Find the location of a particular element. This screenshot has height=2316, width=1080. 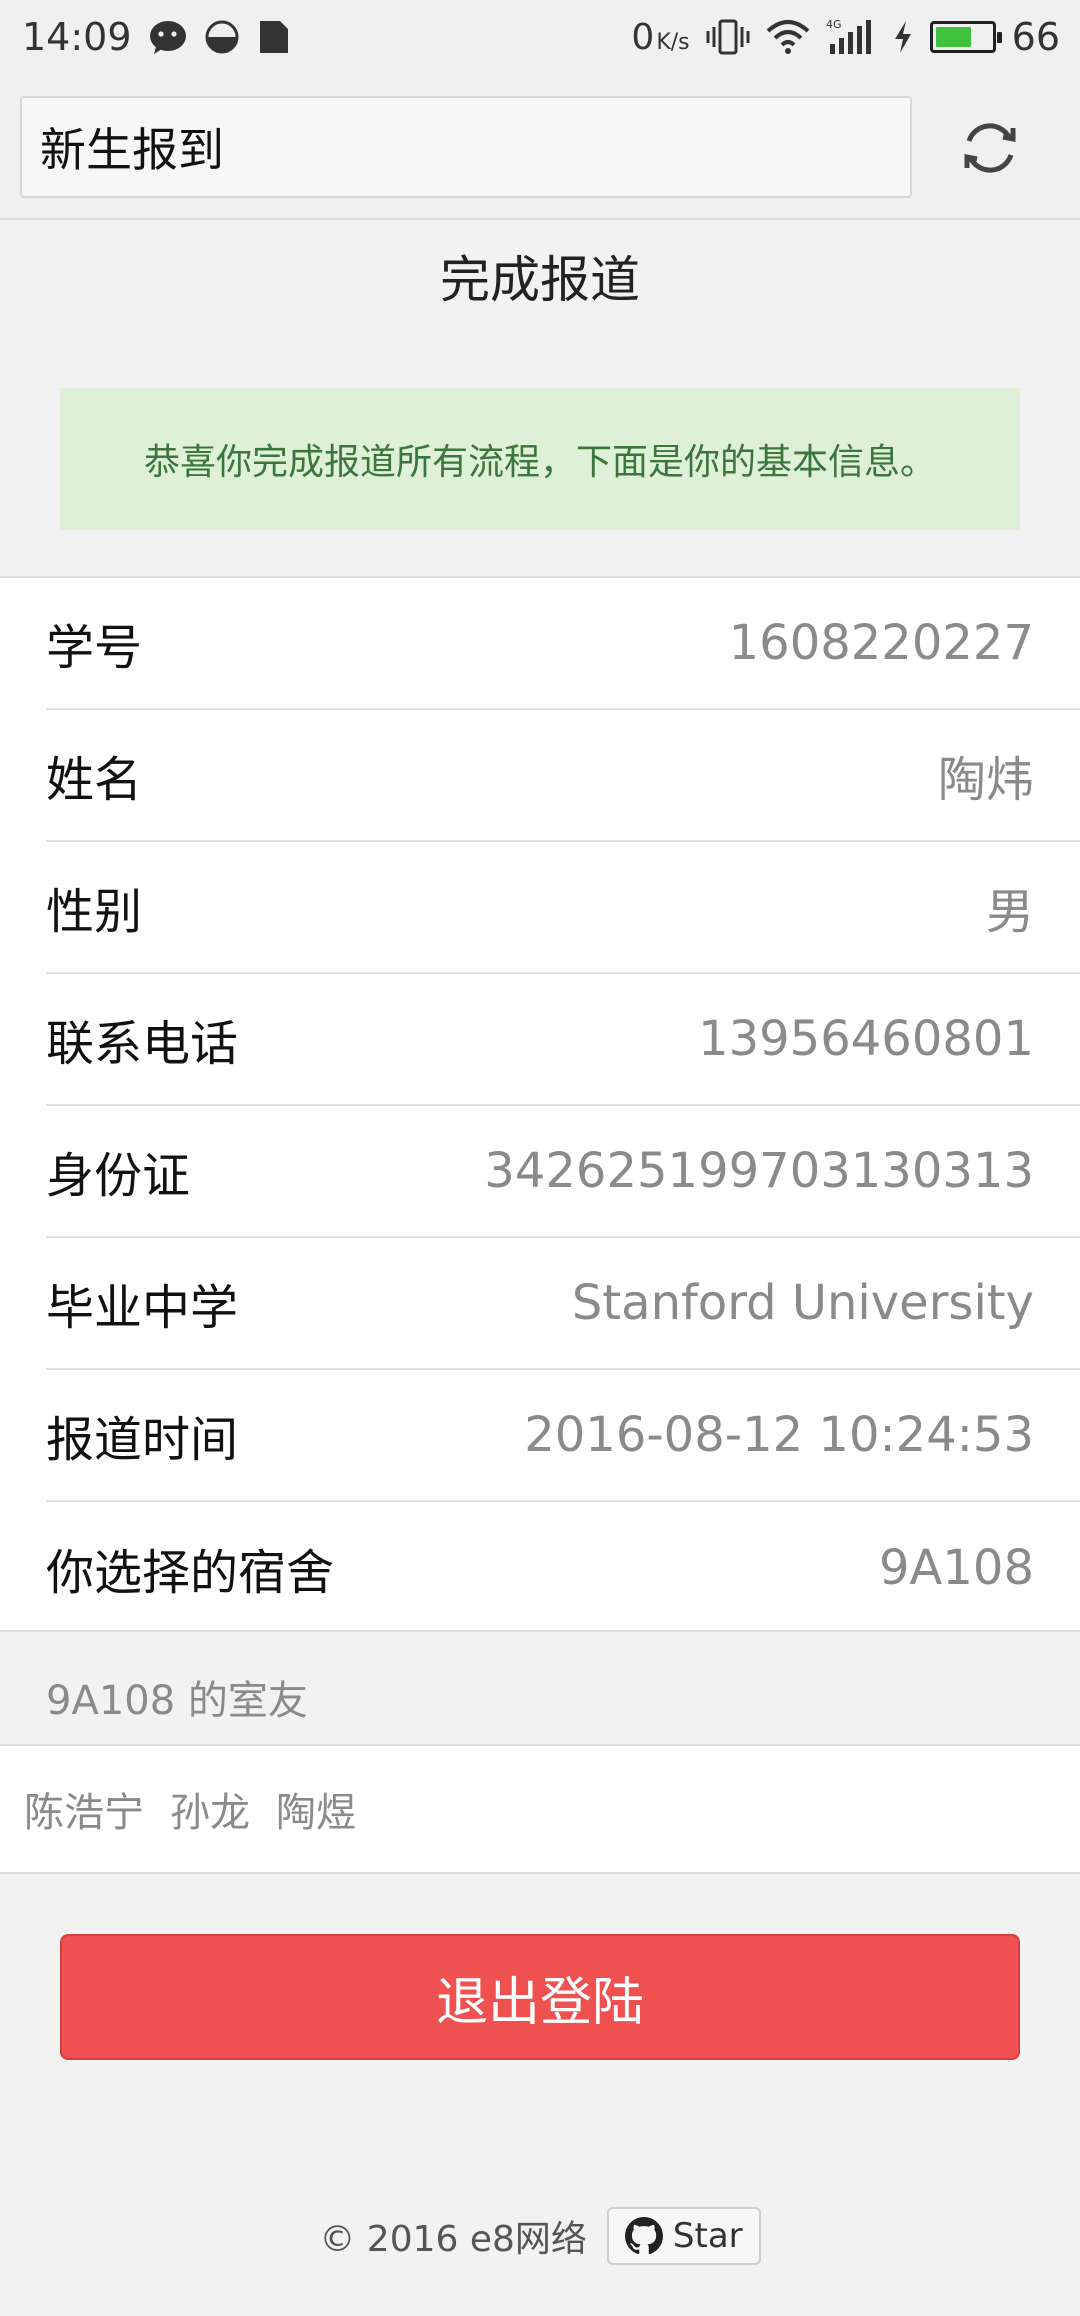

info-row-id-card: 身份证 342625199703130313 is located at coordinates (563, 1172).